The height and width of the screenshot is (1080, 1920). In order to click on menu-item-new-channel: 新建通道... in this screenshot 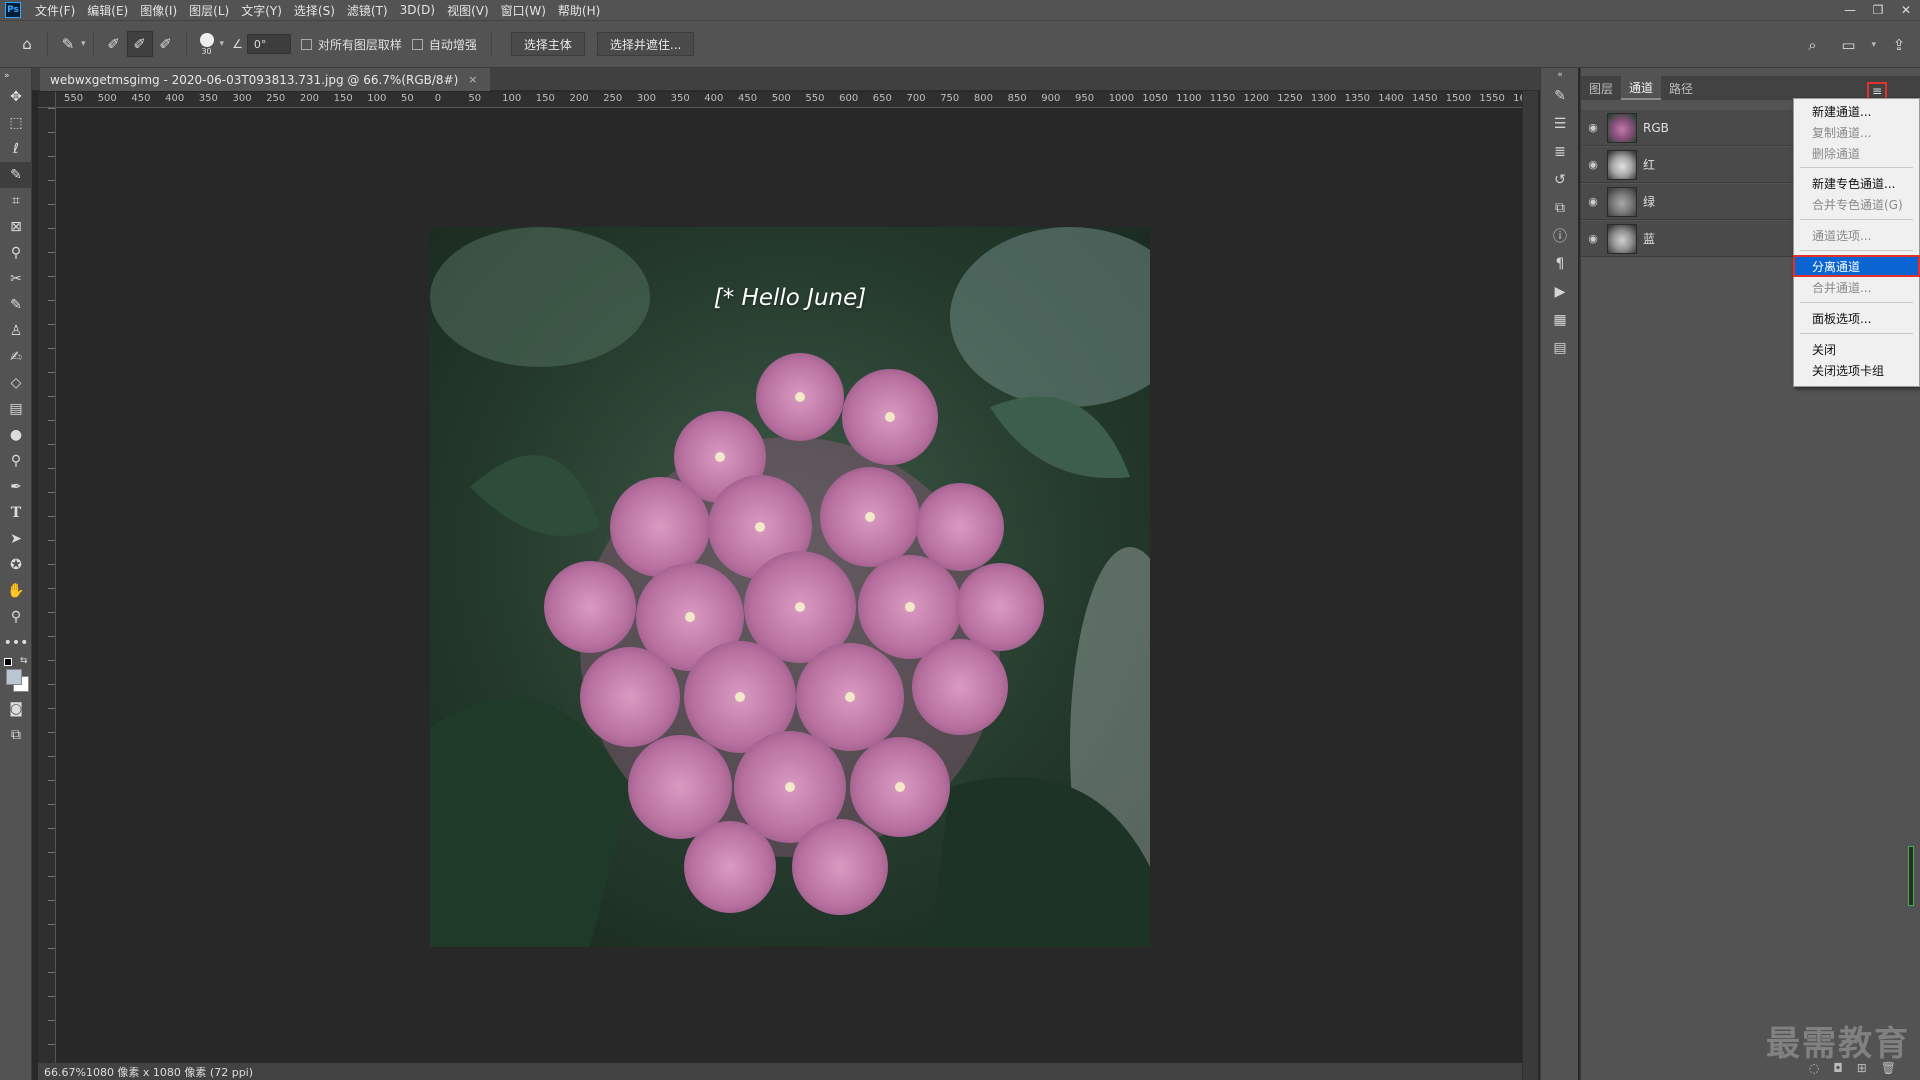, I will do `click(1856, 111)`.